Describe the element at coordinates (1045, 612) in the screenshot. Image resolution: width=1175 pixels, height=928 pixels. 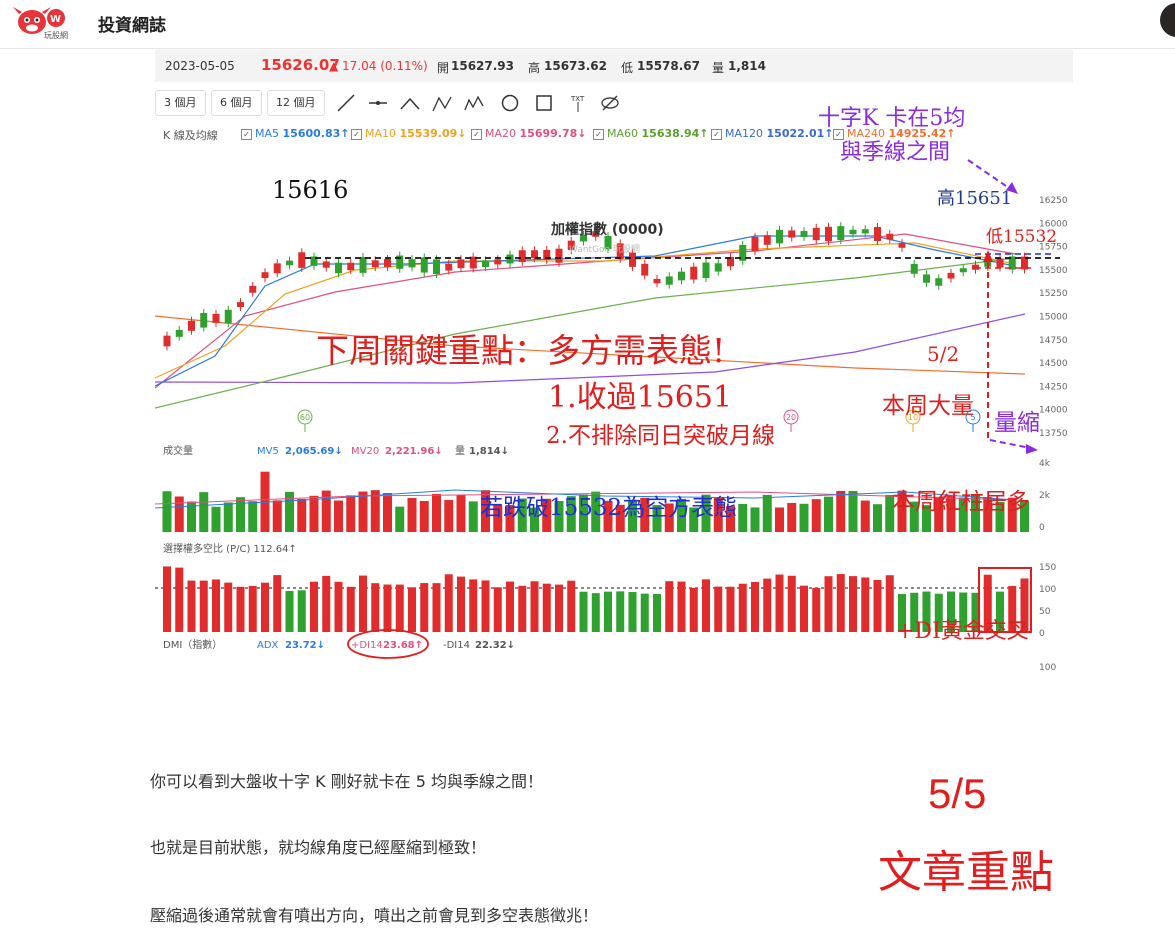
I see `pc-tick-label: 50` at that location.